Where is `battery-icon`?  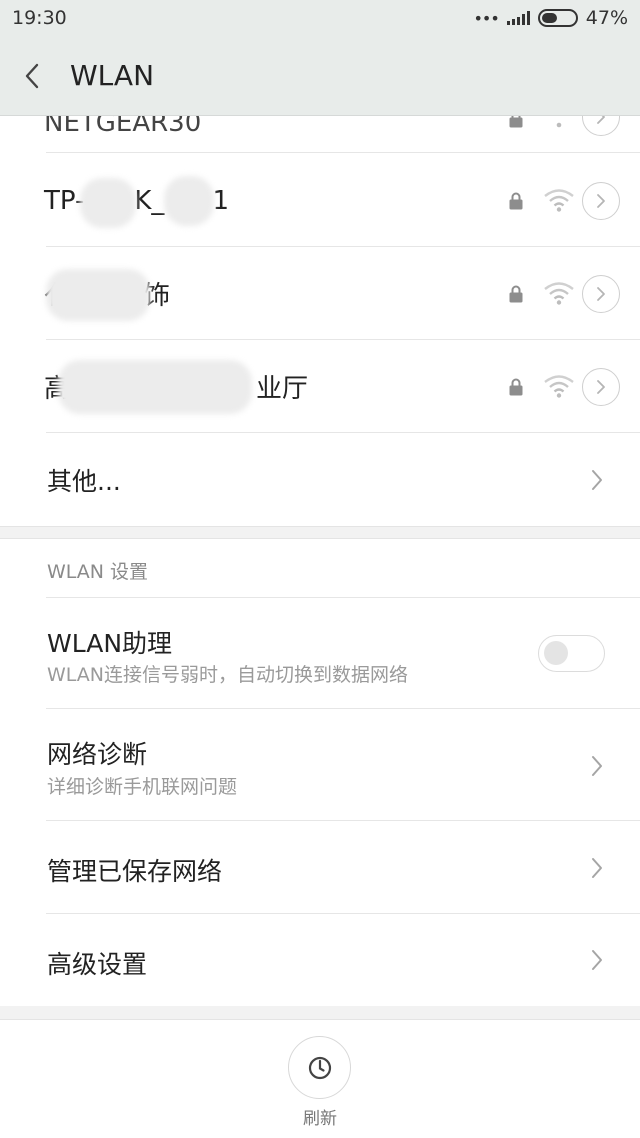 battery-icon is located at coordinates (557, 18).